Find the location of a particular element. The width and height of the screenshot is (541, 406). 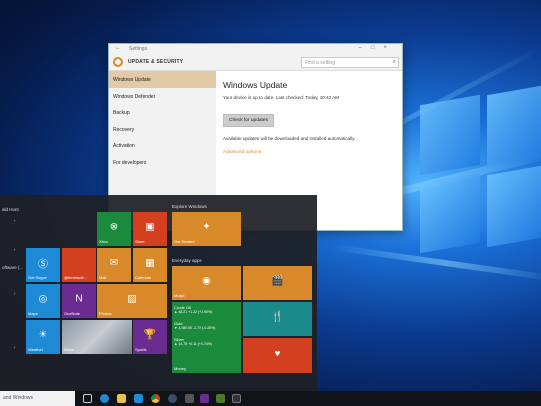

tile-store: ▣ Store is located at coordinates (150, 229).